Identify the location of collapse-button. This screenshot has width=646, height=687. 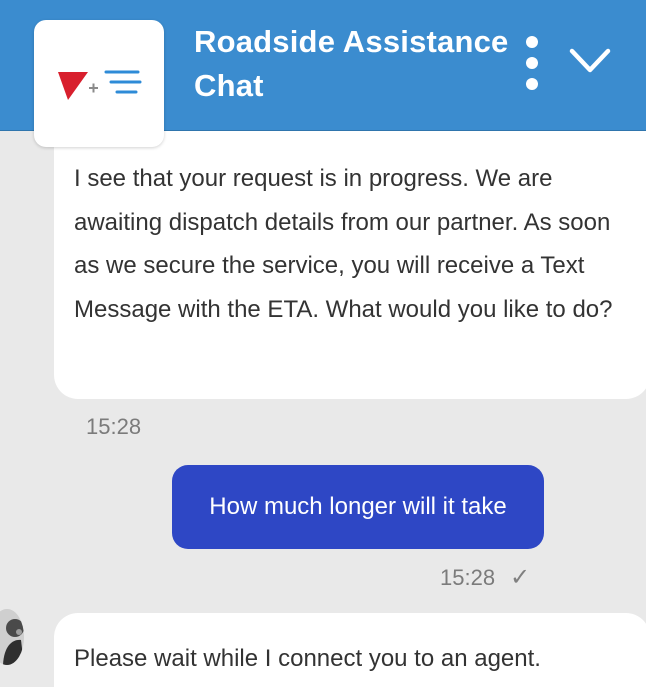
(590, 62).